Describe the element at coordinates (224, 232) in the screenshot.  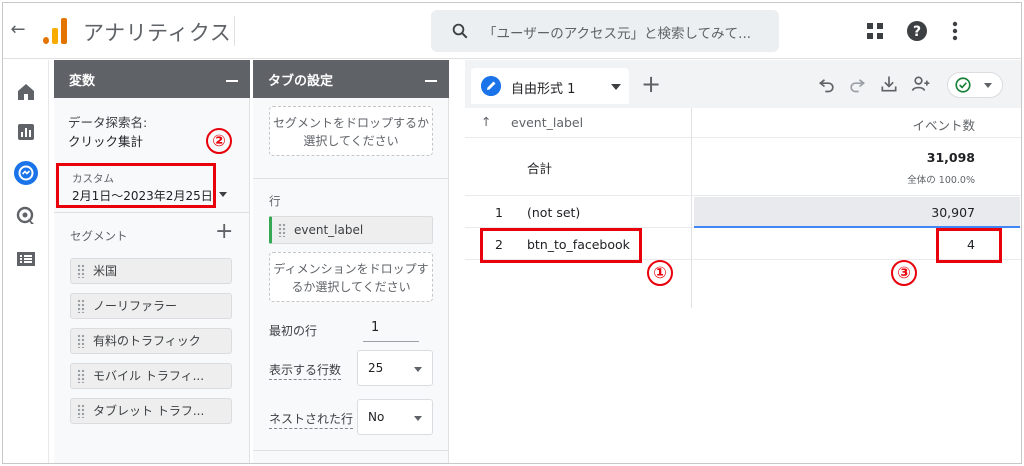
I see `add-segment-icon: +` at that location.